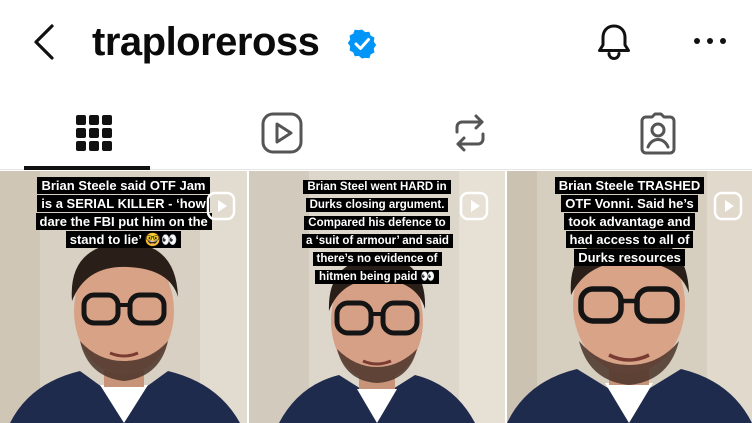 The image size is (752, 423). What do you see at coordinates (710, 41) in the screenshot?
I see `more-options-icon` at bounding box center [710, 41].